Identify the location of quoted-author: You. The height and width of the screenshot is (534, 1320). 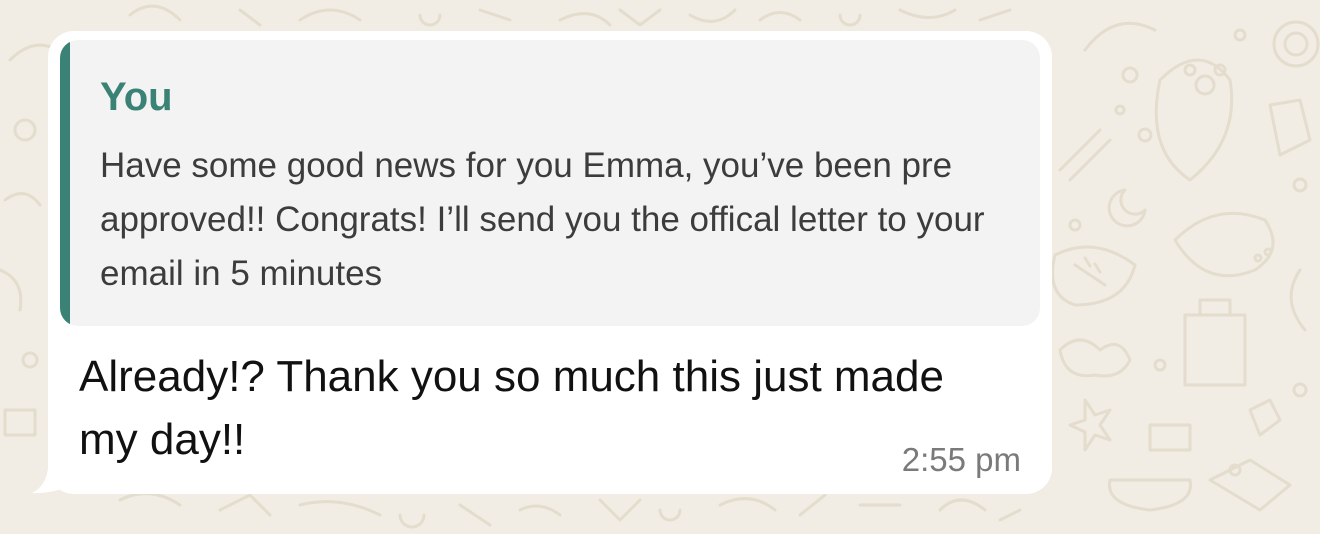
(136, 97).